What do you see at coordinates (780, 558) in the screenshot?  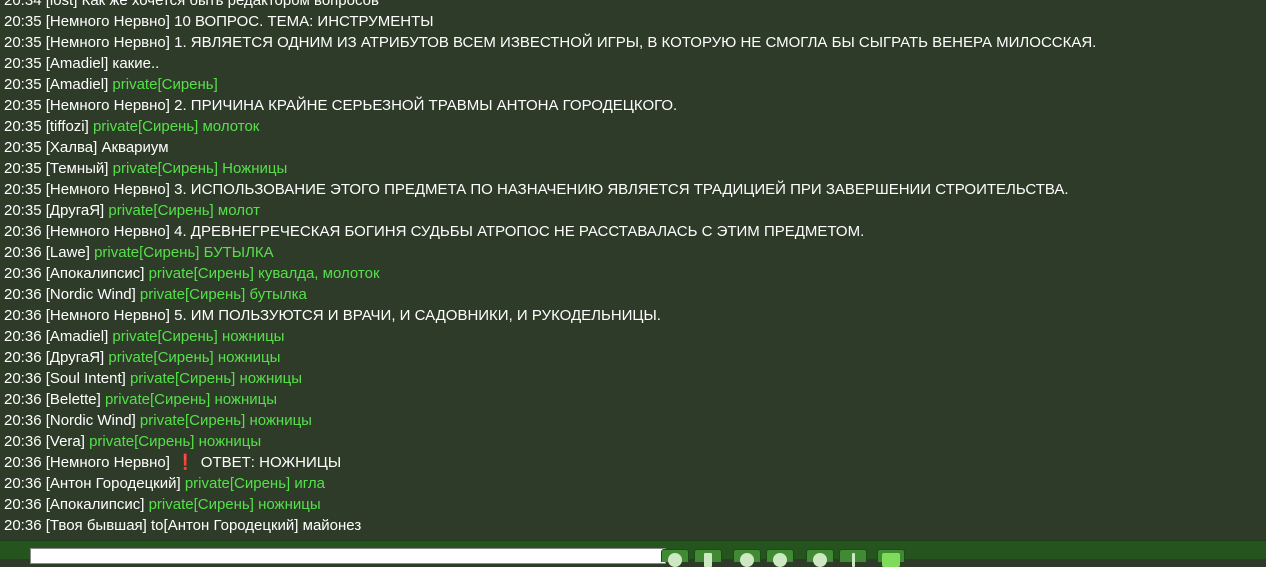 I see `refresh-button` at bounding box center [780, 558].